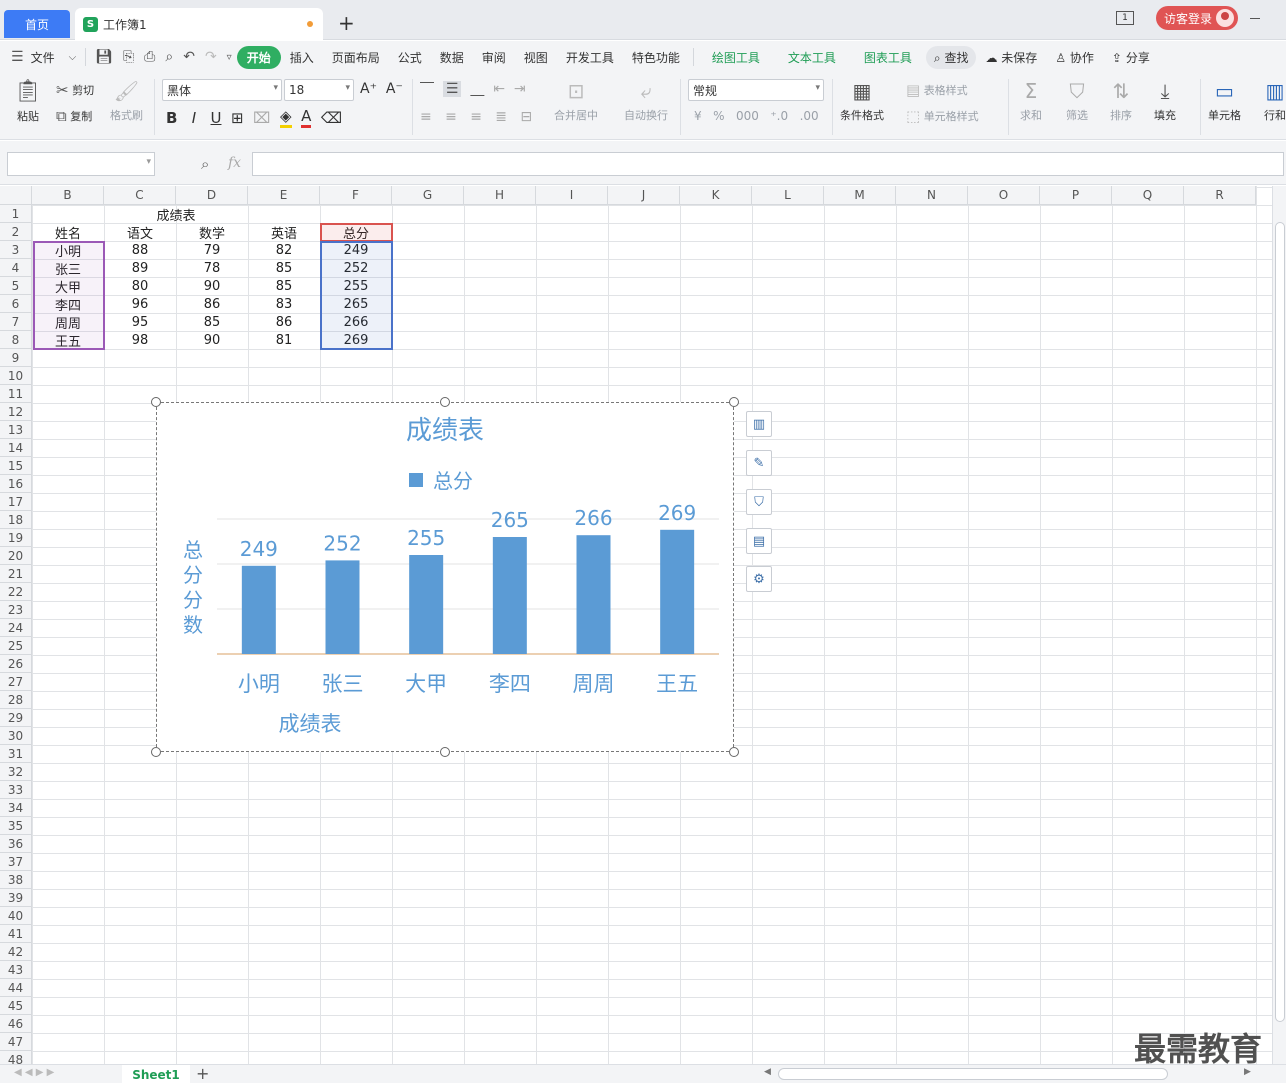  What do you see at coordinates (1165, 101) in the screenshot?
I see `fill-button: ⤓ 填充` at bounding box center [1165, 101].